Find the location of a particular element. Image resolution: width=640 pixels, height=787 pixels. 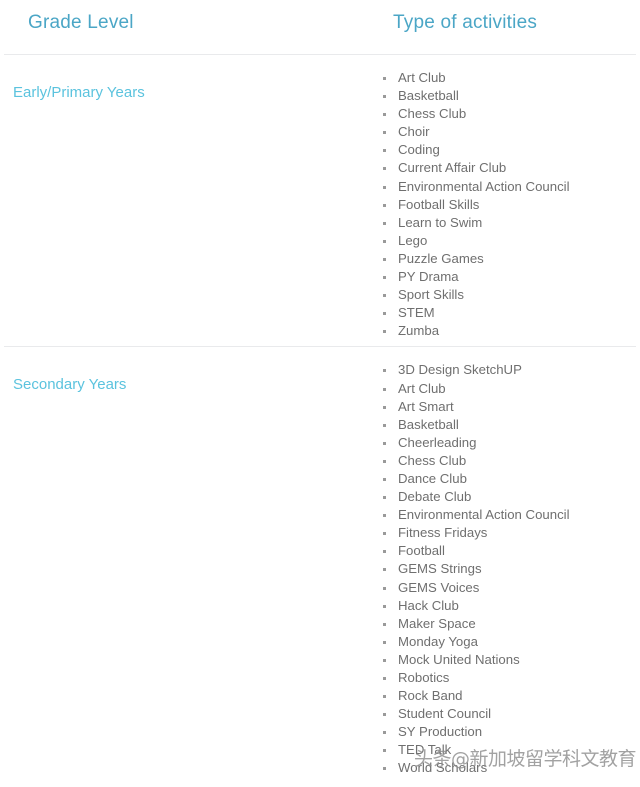

list-item: Zumba is located at coordinates (509, 331).